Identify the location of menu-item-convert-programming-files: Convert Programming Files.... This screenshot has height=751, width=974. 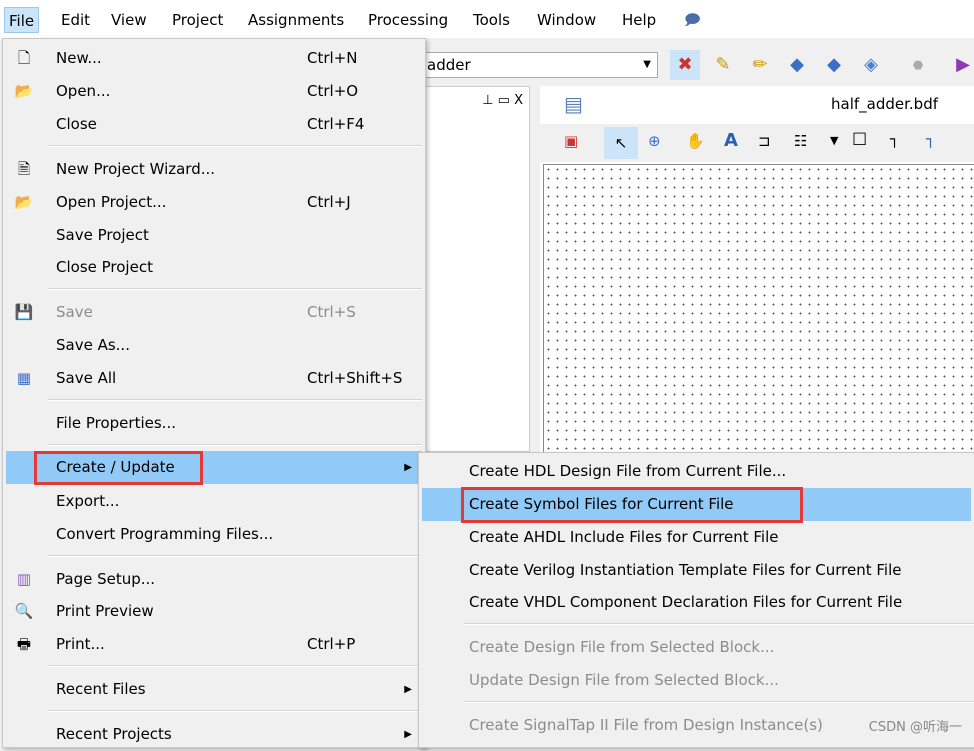
(214, 534).